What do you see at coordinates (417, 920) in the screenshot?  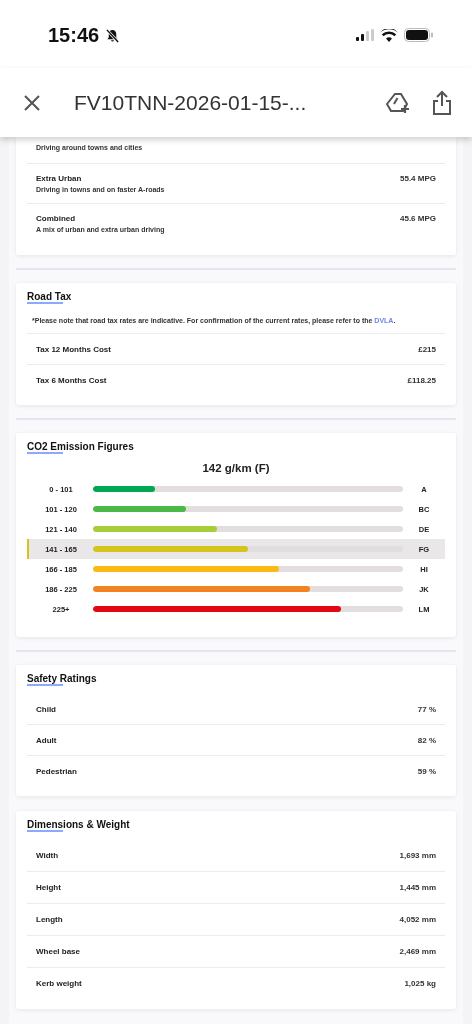 I see `row-value: 4,052 mm` at bounding box center [417, 920].